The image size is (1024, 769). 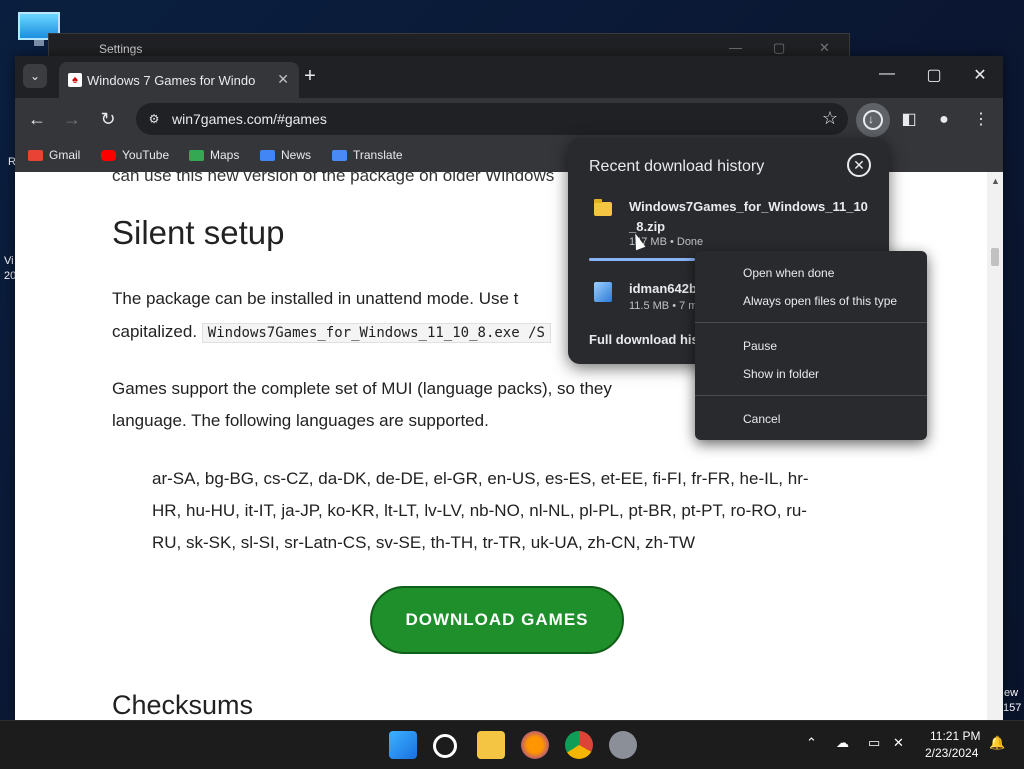 I want to click on address-bar: ⚙ win7games.com/#games ☆, so click(x=492, y=119).